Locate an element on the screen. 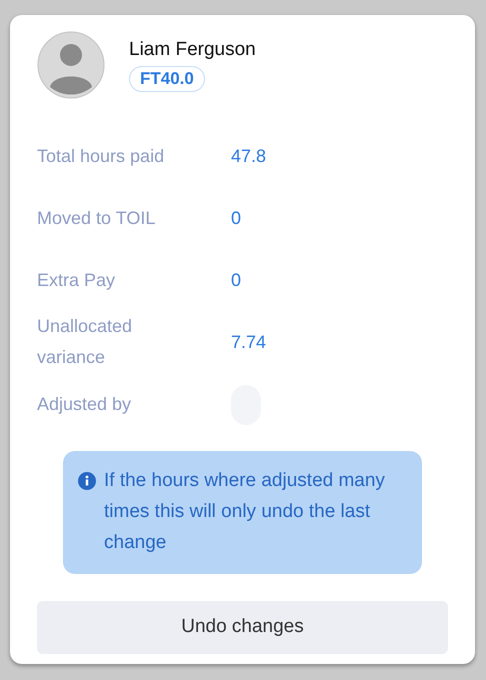  field-value: 47.8 is located at coordinates (248, 156).